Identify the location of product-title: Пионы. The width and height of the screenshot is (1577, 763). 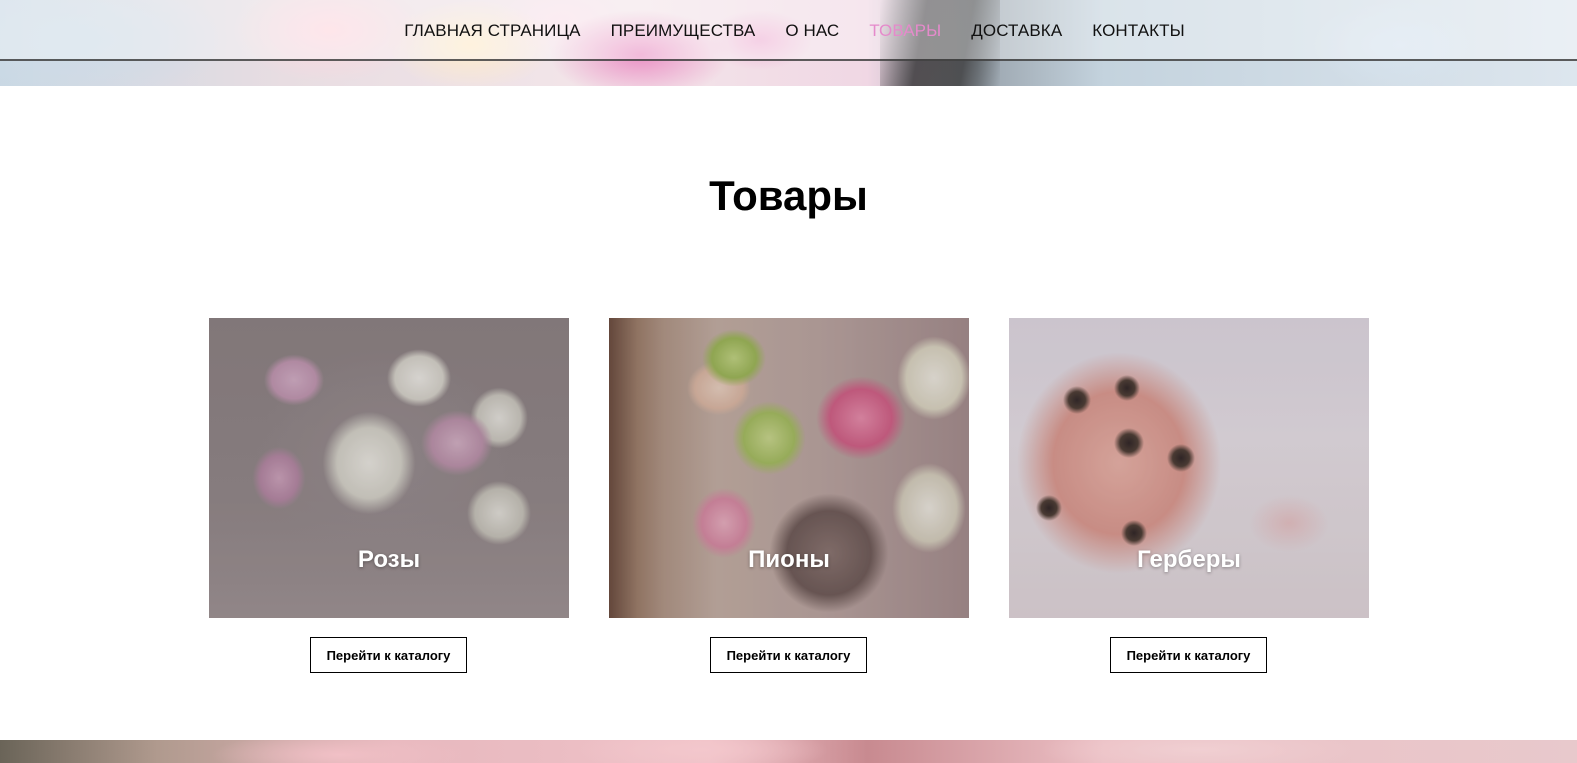
(789, 559).